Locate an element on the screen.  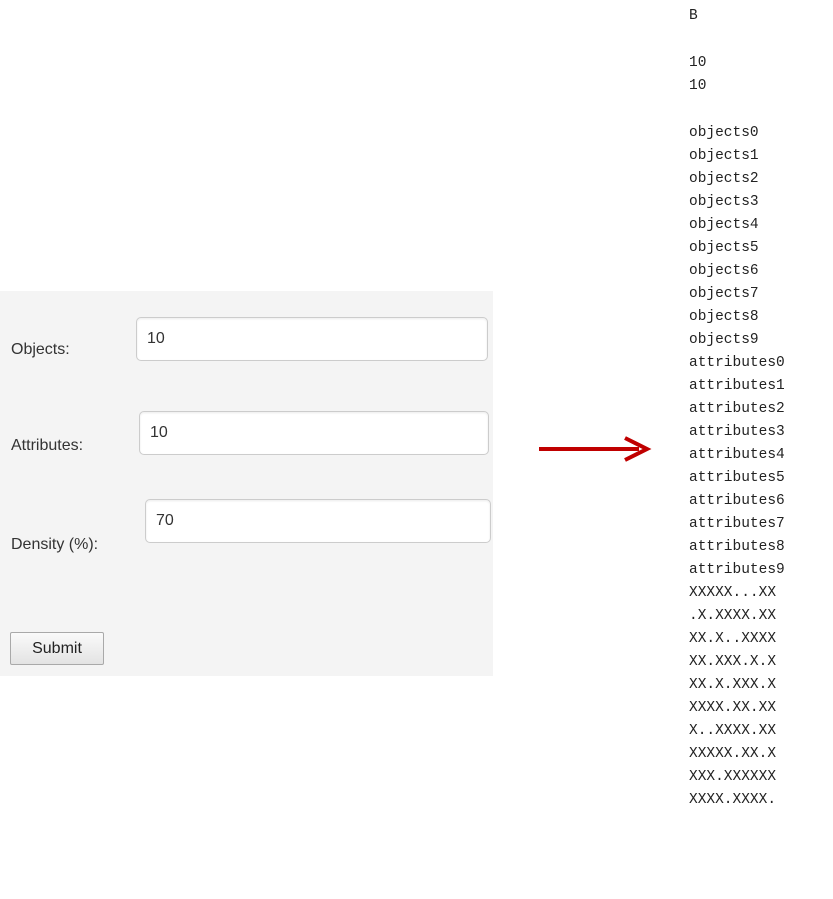
matrix-row: XX.X..XXXX is located at coordinates (733, 639).